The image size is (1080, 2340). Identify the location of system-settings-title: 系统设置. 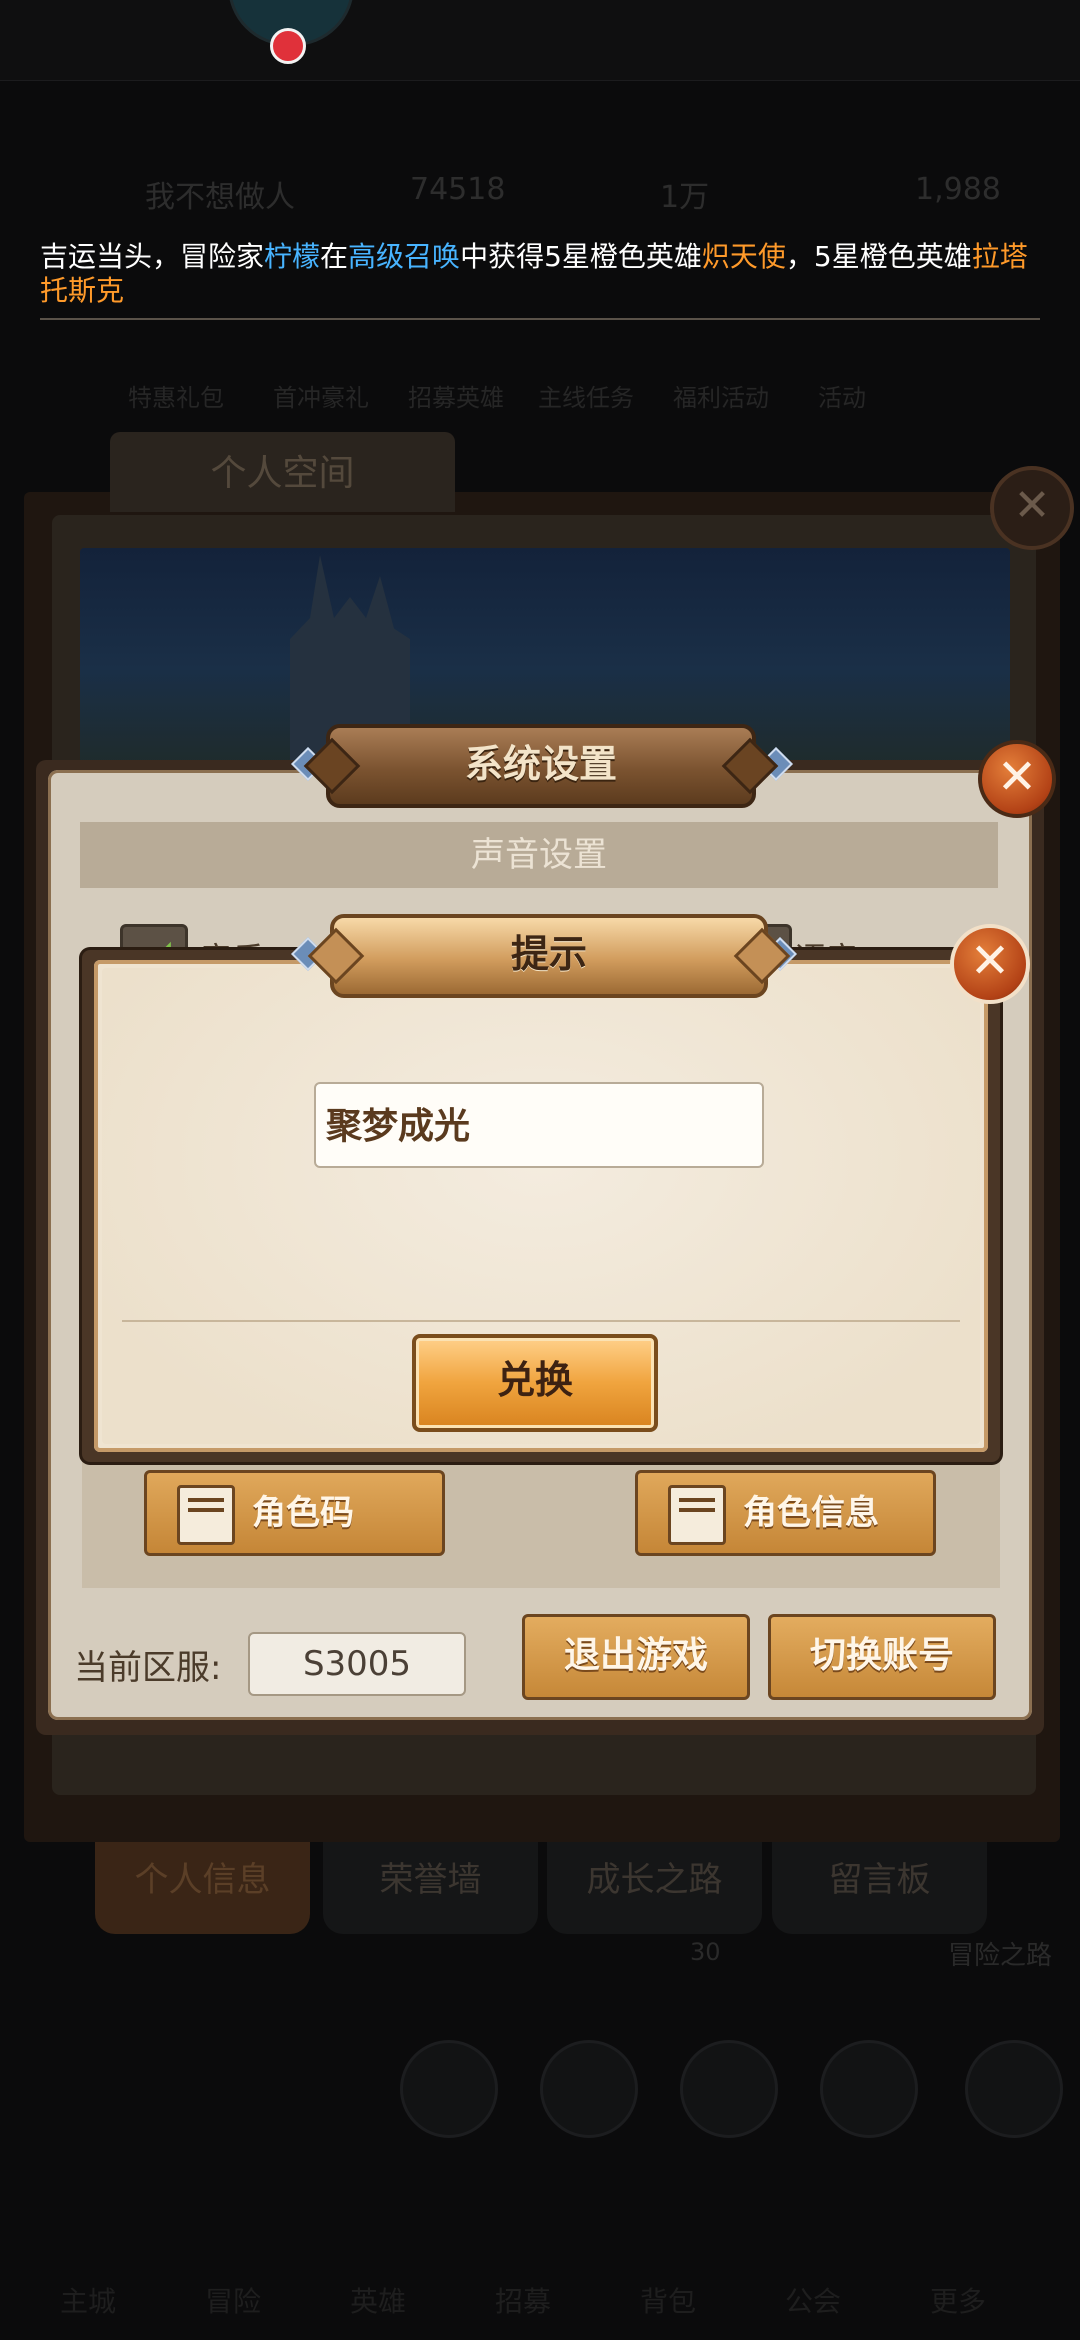
(541, 766).